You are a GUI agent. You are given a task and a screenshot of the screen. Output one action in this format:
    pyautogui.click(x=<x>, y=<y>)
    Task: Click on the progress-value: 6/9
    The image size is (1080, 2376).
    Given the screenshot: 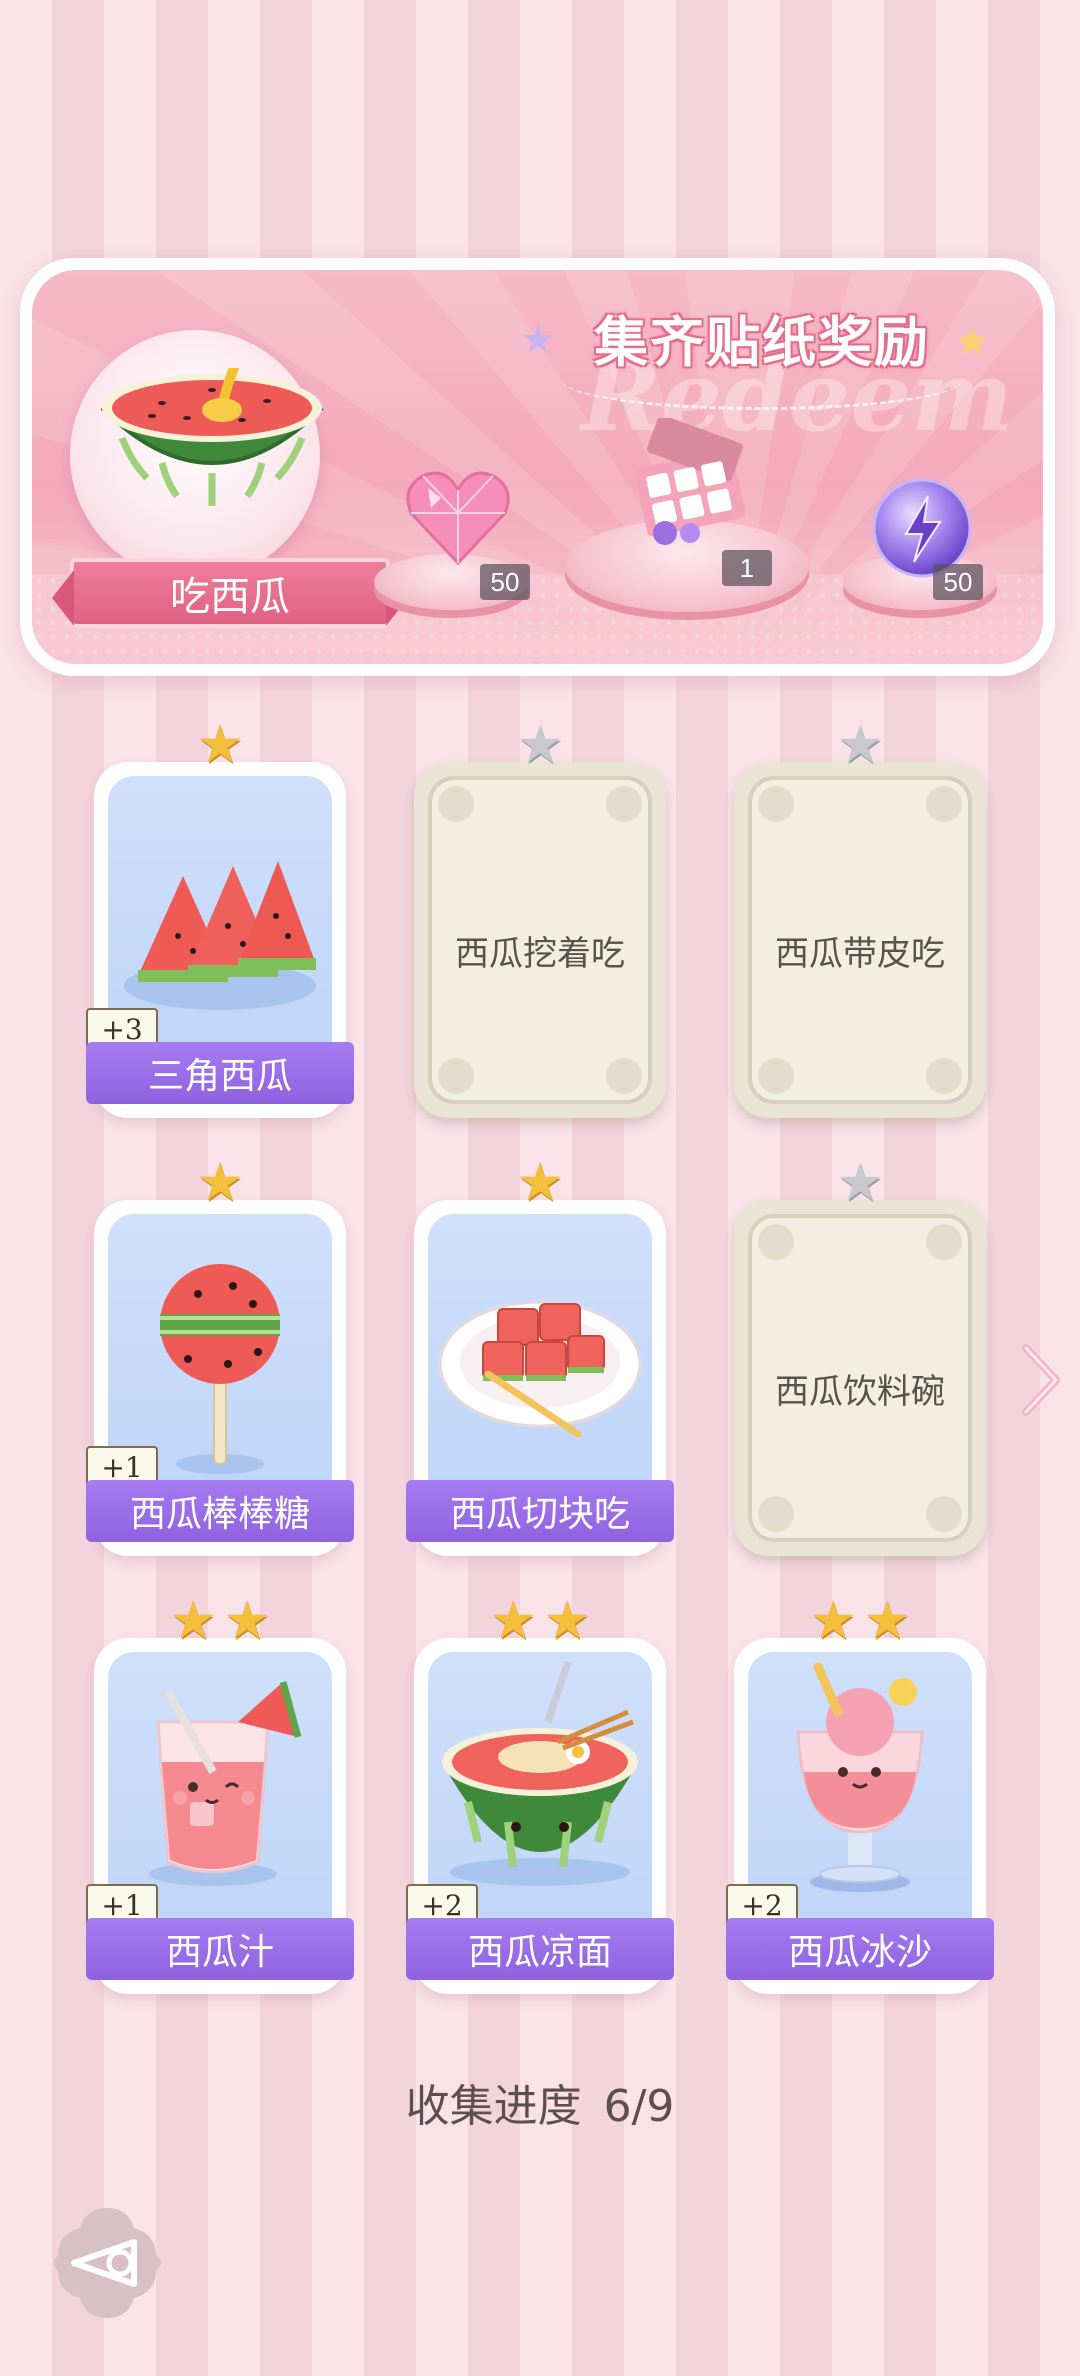 What is the action you would take?
    pyautogui.click(x=639, y=2106)
    